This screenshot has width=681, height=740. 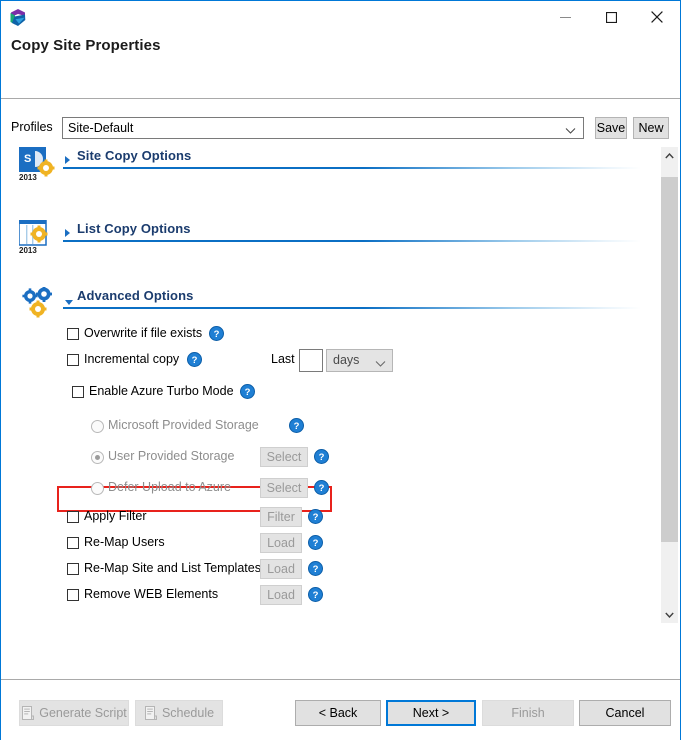 I want to click on apply-filter-checkbox, so click(x=73, y=517).